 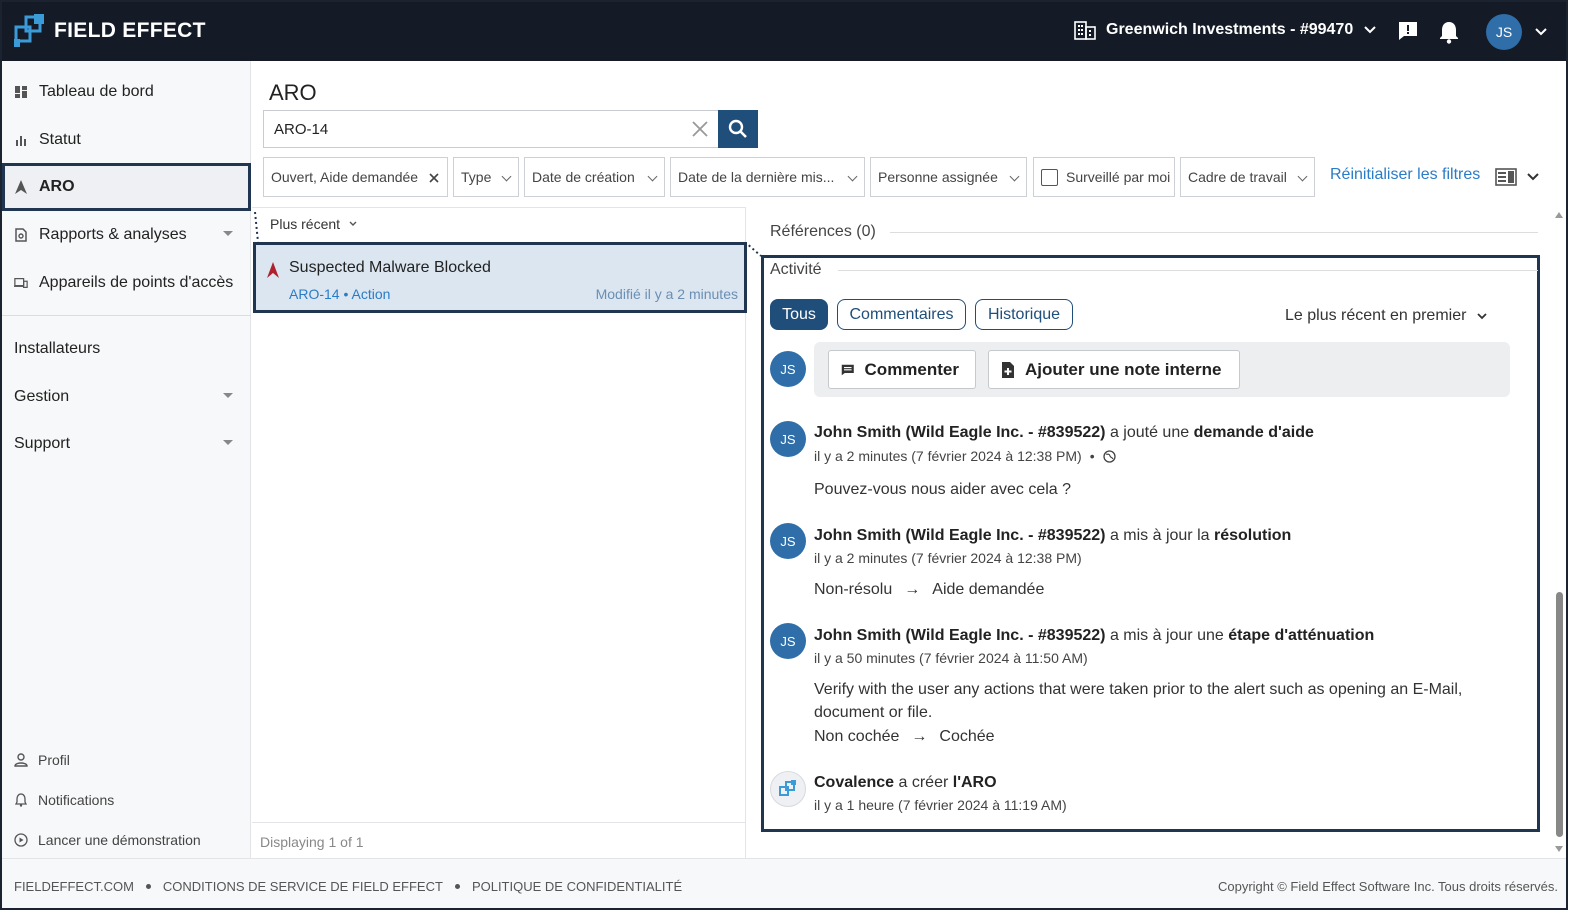 I want to click on entry-action: a créer, so click(x=923, y=782).